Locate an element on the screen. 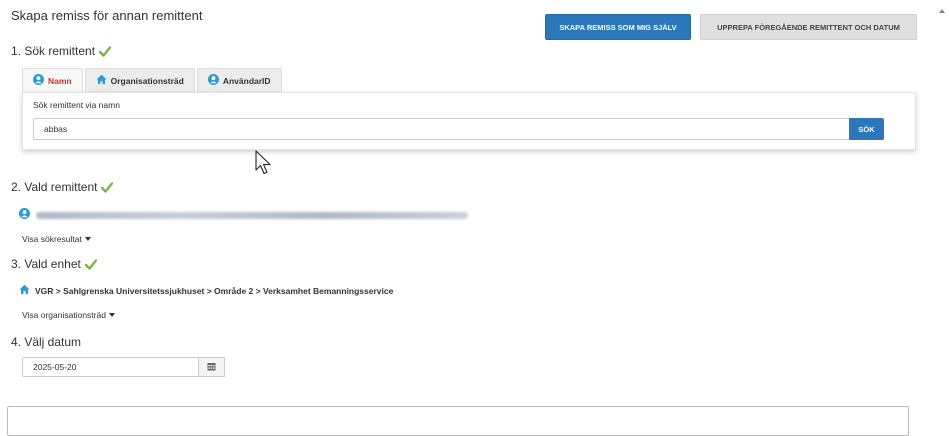 This screenshot has height=436, width=949. tab-user-id-label: AnvändarID is located at coordinates (246, 80).